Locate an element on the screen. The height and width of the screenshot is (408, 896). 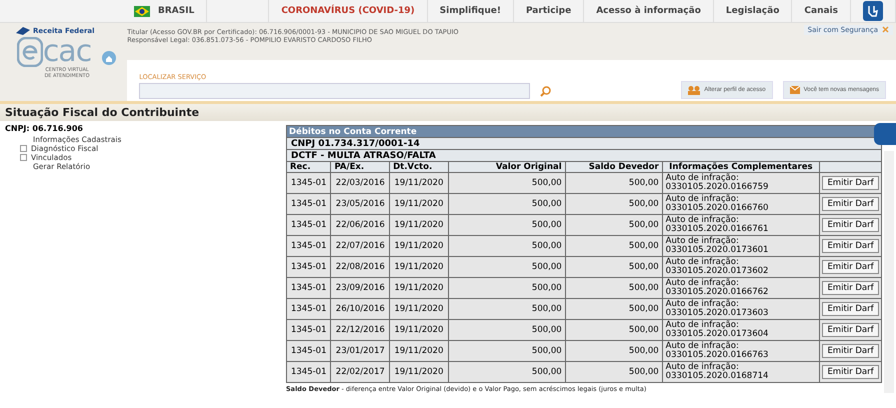
people-icon is located at coordinates (694, 90).